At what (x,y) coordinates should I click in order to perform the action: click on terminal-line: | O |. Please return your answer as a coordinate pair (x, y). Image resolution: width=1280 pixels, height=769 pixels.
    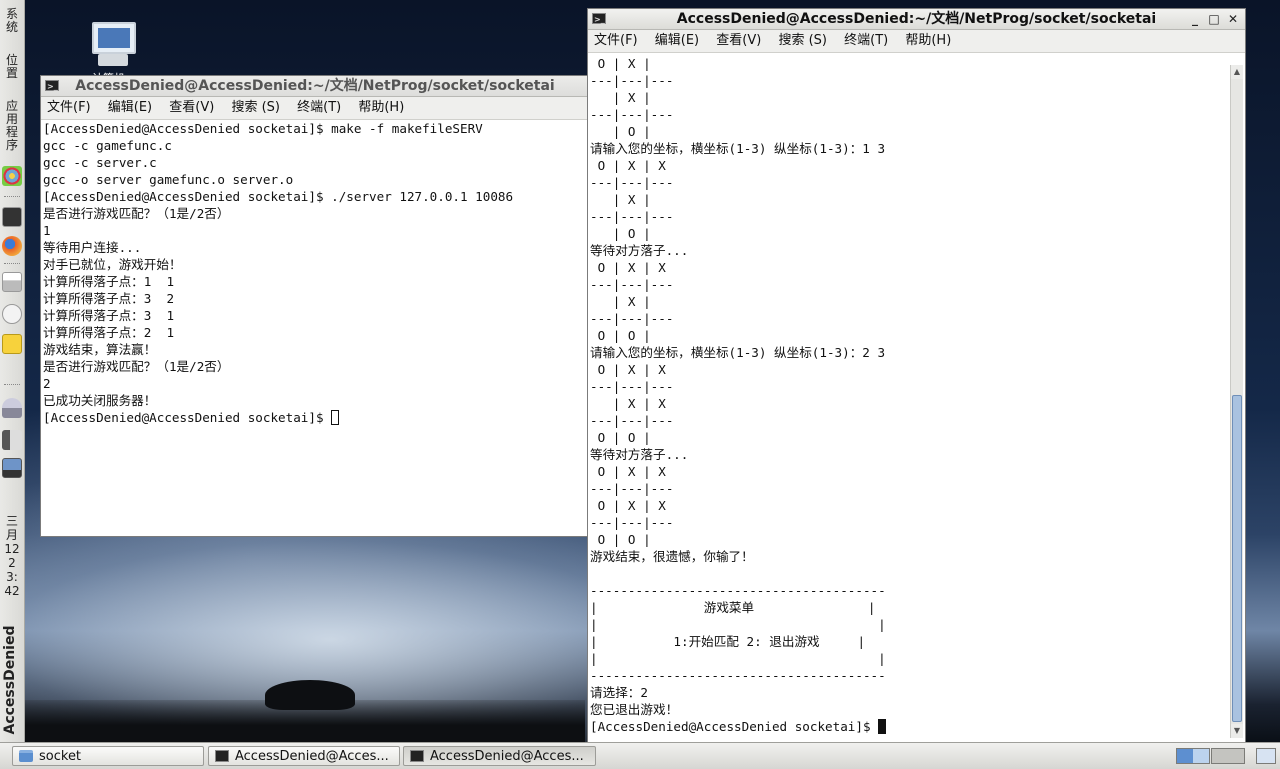
    Looking at the image, I should click on (620, 233).